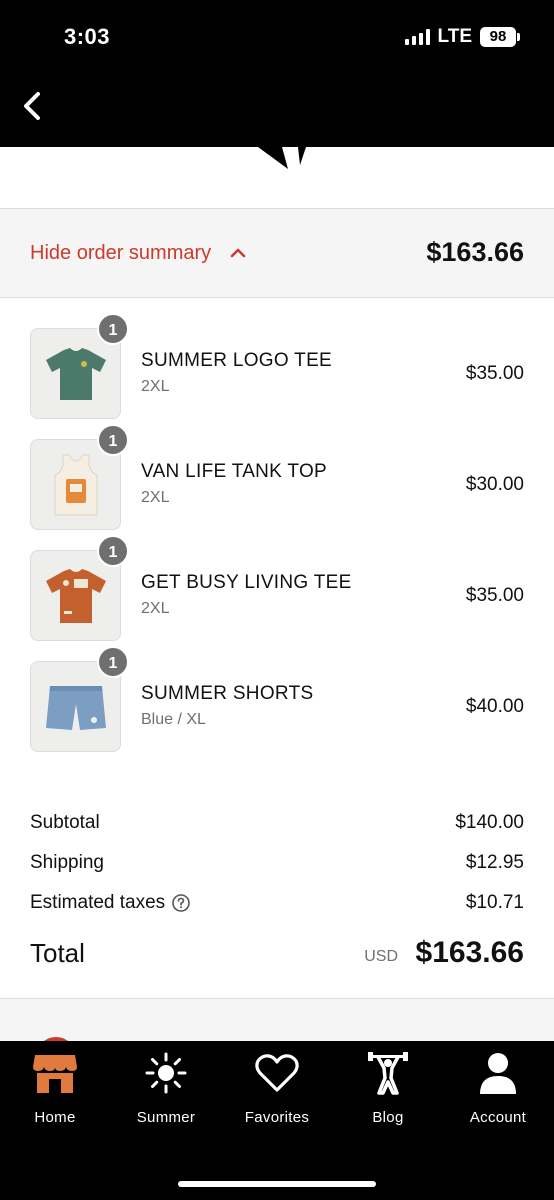 The height and width of the screenshot is (1200, 554). What do you see at coordinates (32, 106) in the screenshot?
I see `chevron-left-icon` at bounding box center [32, 106].